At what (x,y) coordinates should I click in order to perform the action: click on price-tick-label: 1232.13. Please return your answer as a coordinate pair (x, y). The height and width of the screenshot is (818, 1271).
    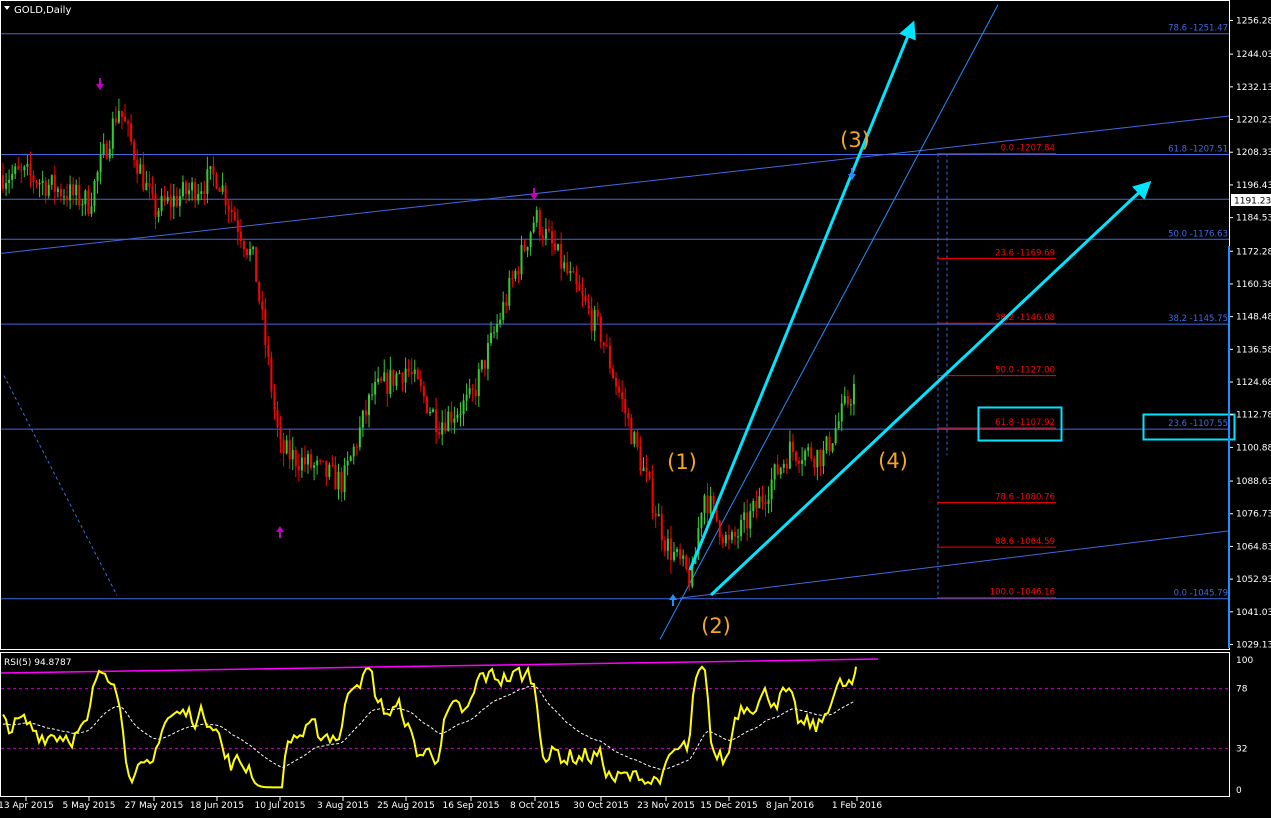
    Looking at the image, I should click on (1253, 88).